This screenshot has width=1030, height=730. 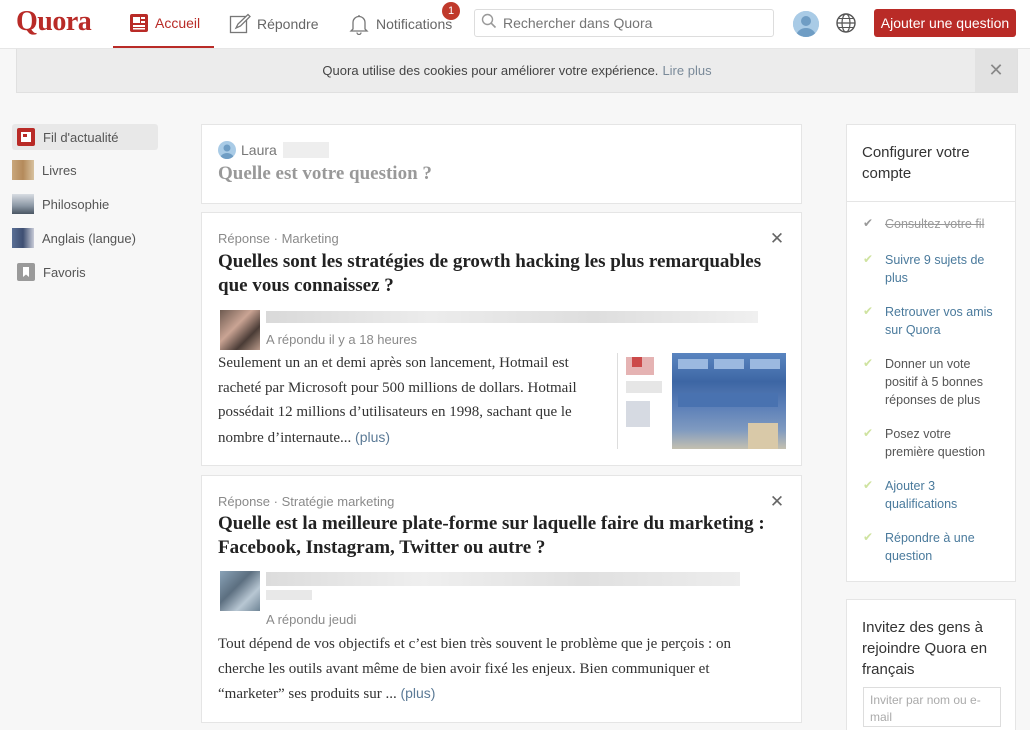 What do you see at coordinates (501, 164) in the screenshot?
I see `ask-question-card: Laura Quelle est votre question ?` at bounding box center [501, 164].